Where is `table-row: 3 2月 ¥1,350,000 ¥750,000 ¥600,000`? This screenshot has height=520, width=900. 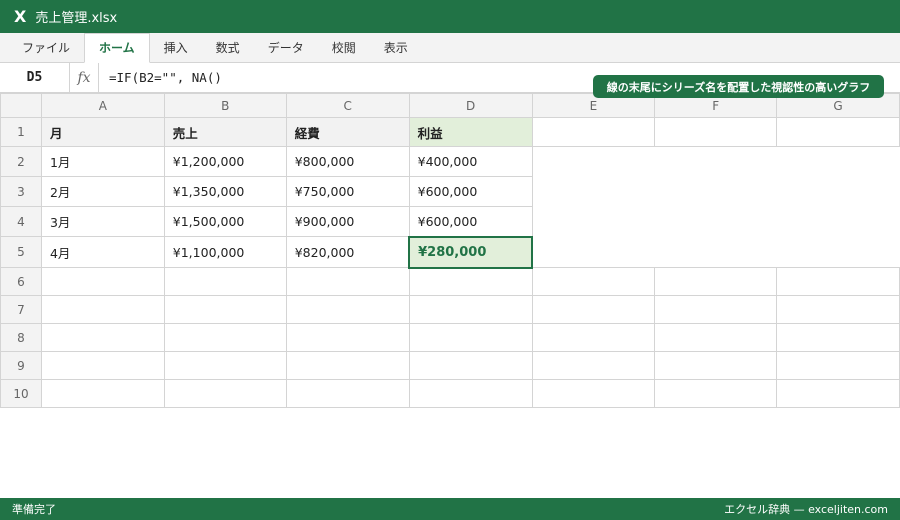
table-row: 3 2月 ¥1,350,000 ¥750,000 ¥600,000 is located at coordinates (450, 191).